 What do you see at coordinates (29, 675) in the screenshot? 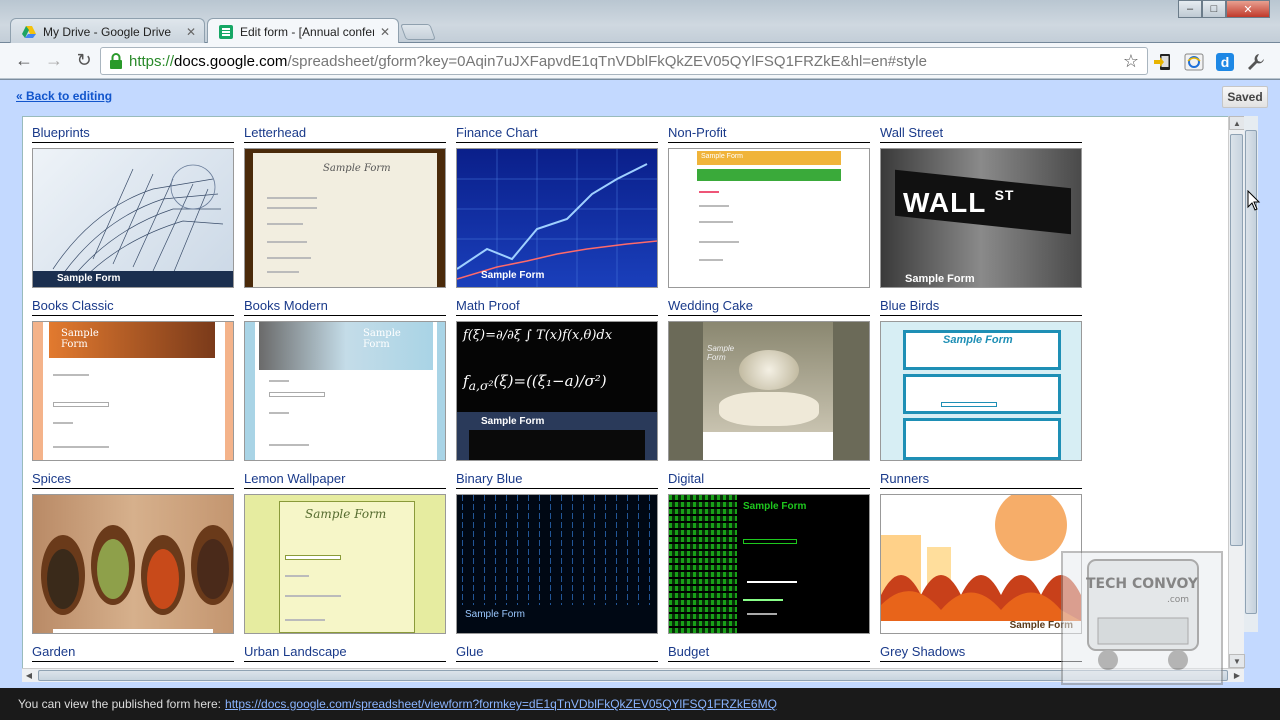
I see `scroll-left-icon: ◀` at bounding box center [29, 675].